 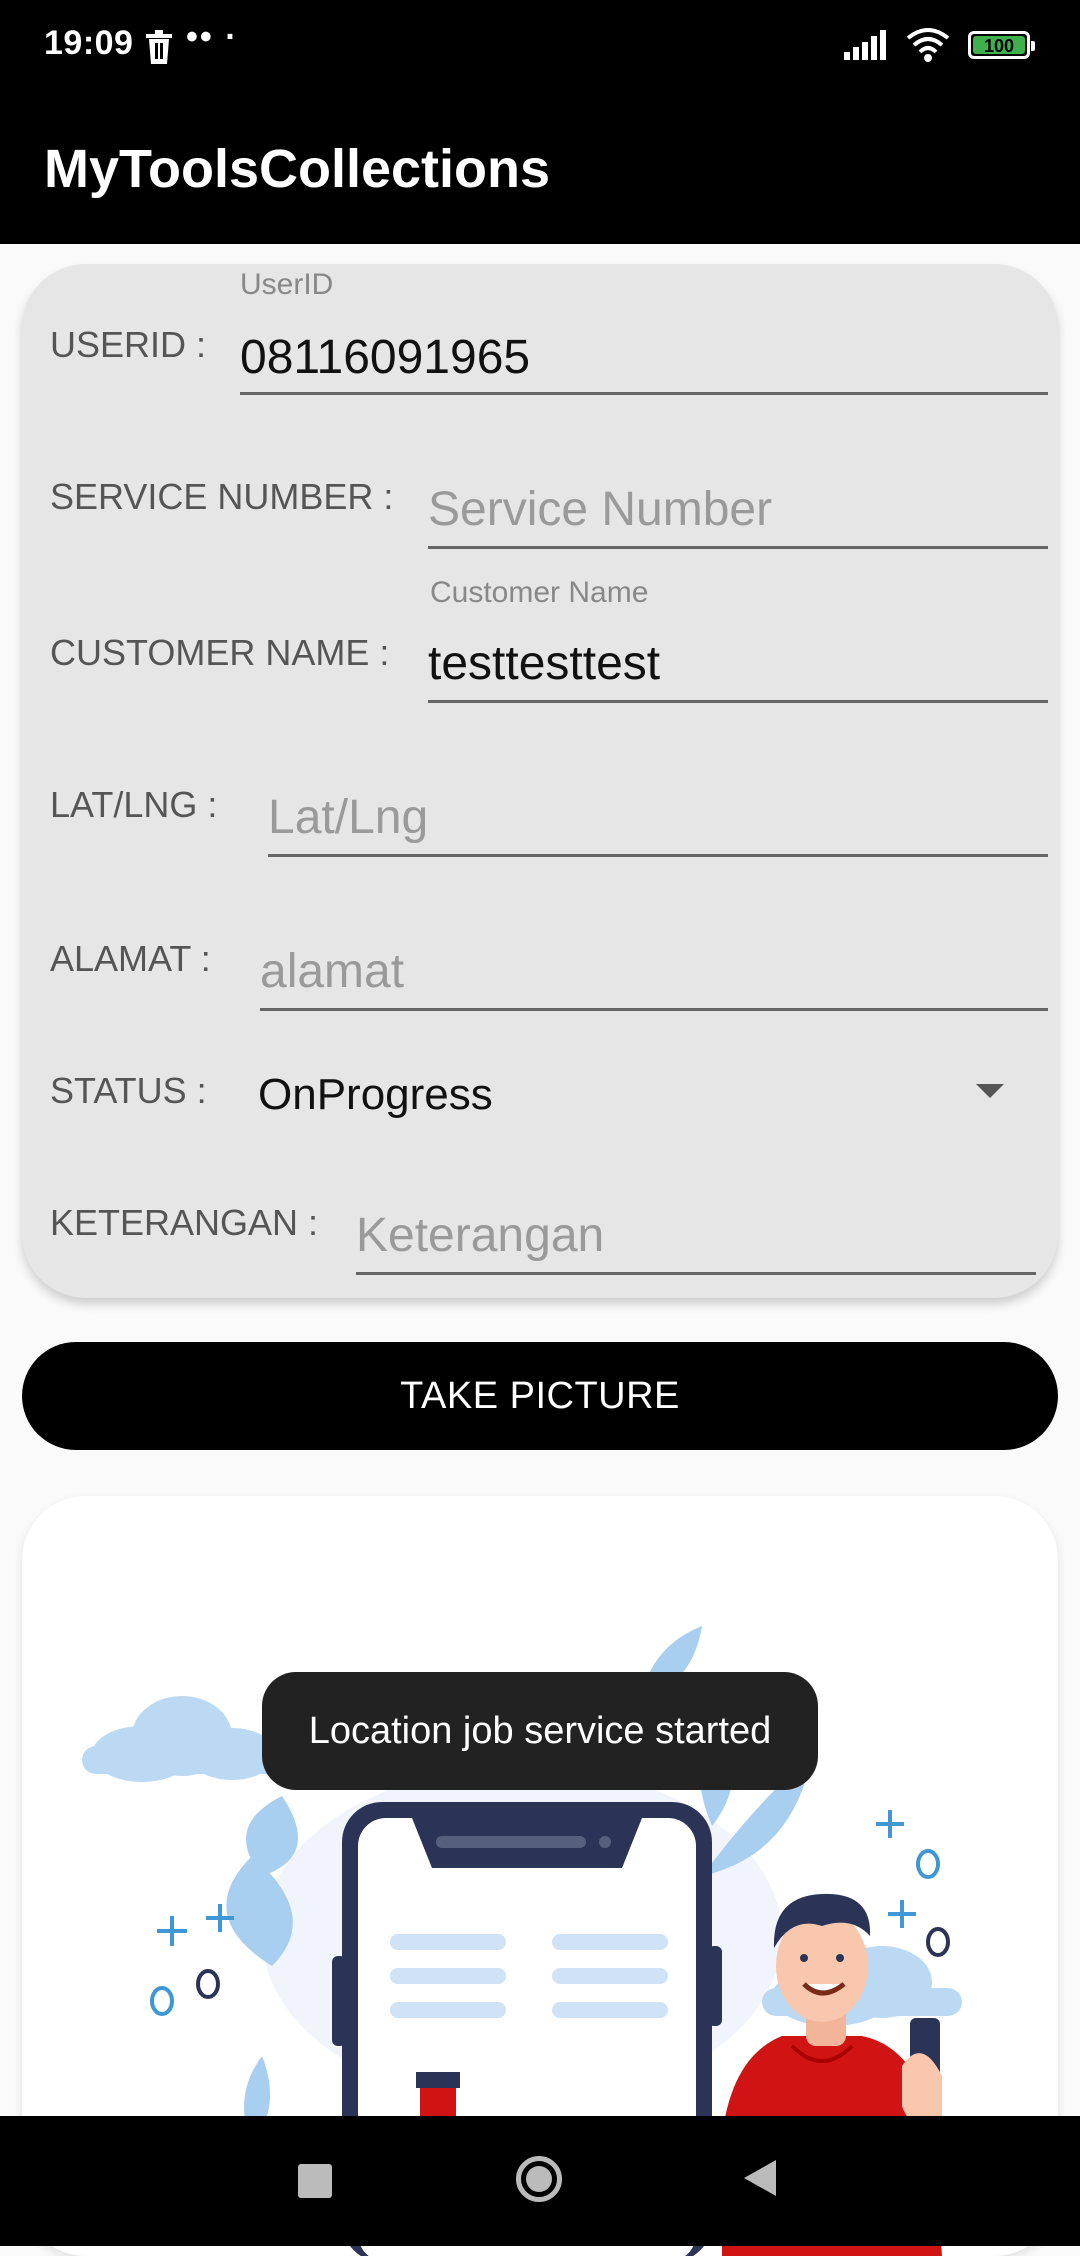 I want to click on service-number-label: SERVICE NUMBER :, so click(x=222, y=496).